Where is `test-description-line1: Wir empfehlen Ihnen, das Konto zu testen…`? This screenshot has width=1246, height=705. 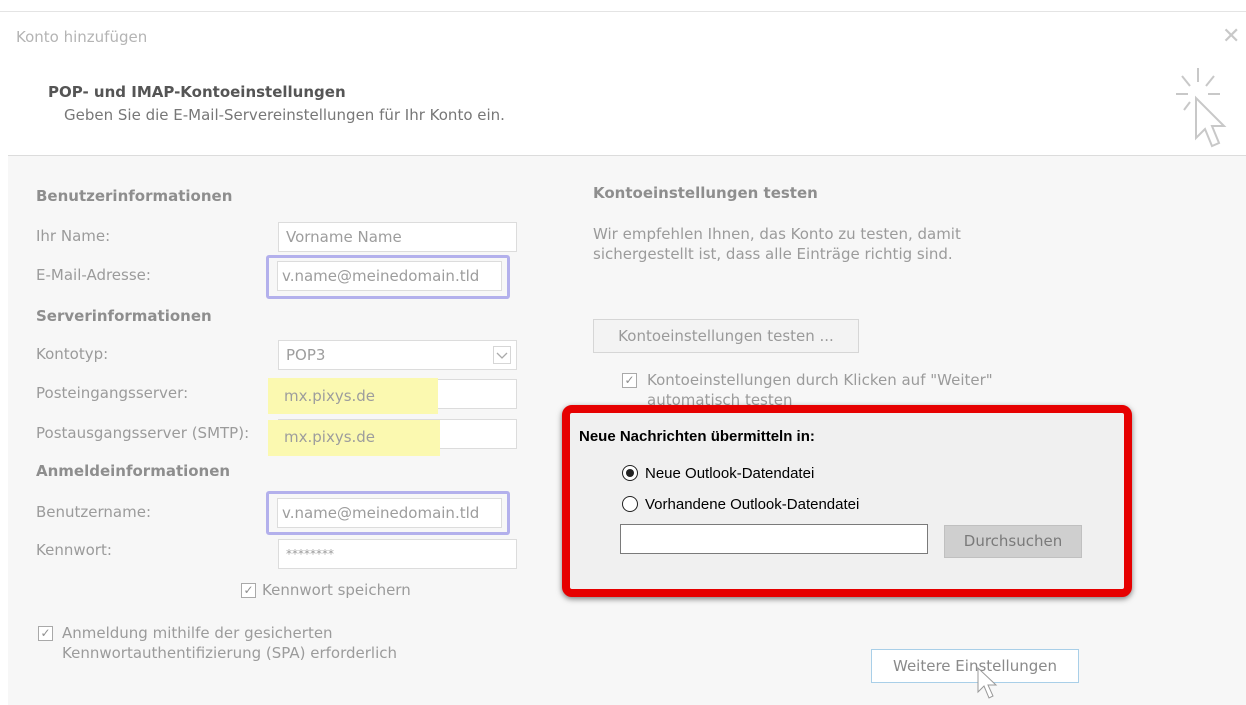 test-description-line1: Wir empfehlen Ihnen, das Konto zu testen… is located at coordinates (777, 234).